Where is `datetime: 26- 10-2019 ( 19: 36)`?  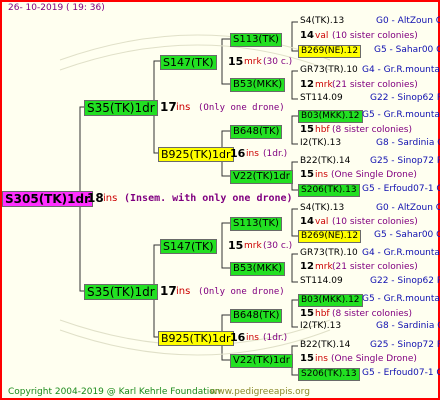 datetime: 26- 10-2019 ( 19: 36) is located at coordinates (56, 8).